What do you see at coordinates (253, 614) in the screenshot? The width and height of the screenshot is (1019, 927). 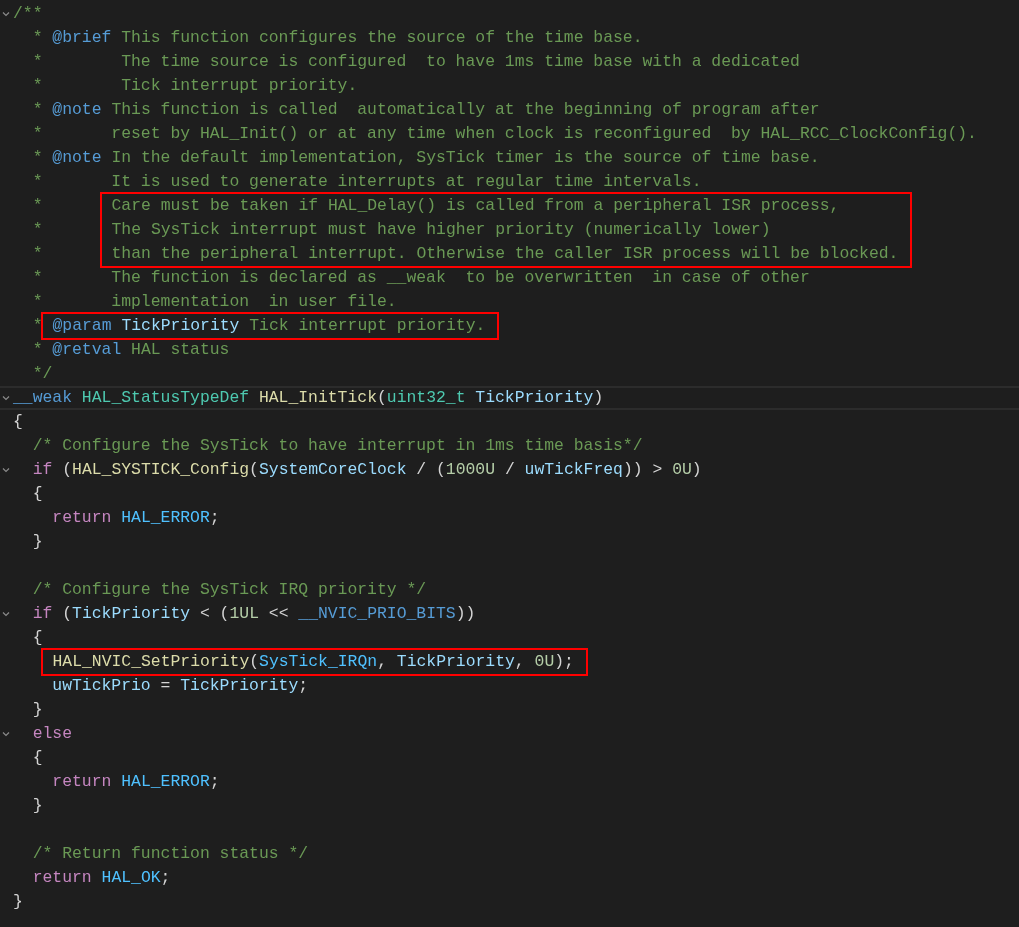 I see `code-line: if (TickPriority < (1UL << __NVIC_PRIO_BITS))` at bounding box center [253, 614].